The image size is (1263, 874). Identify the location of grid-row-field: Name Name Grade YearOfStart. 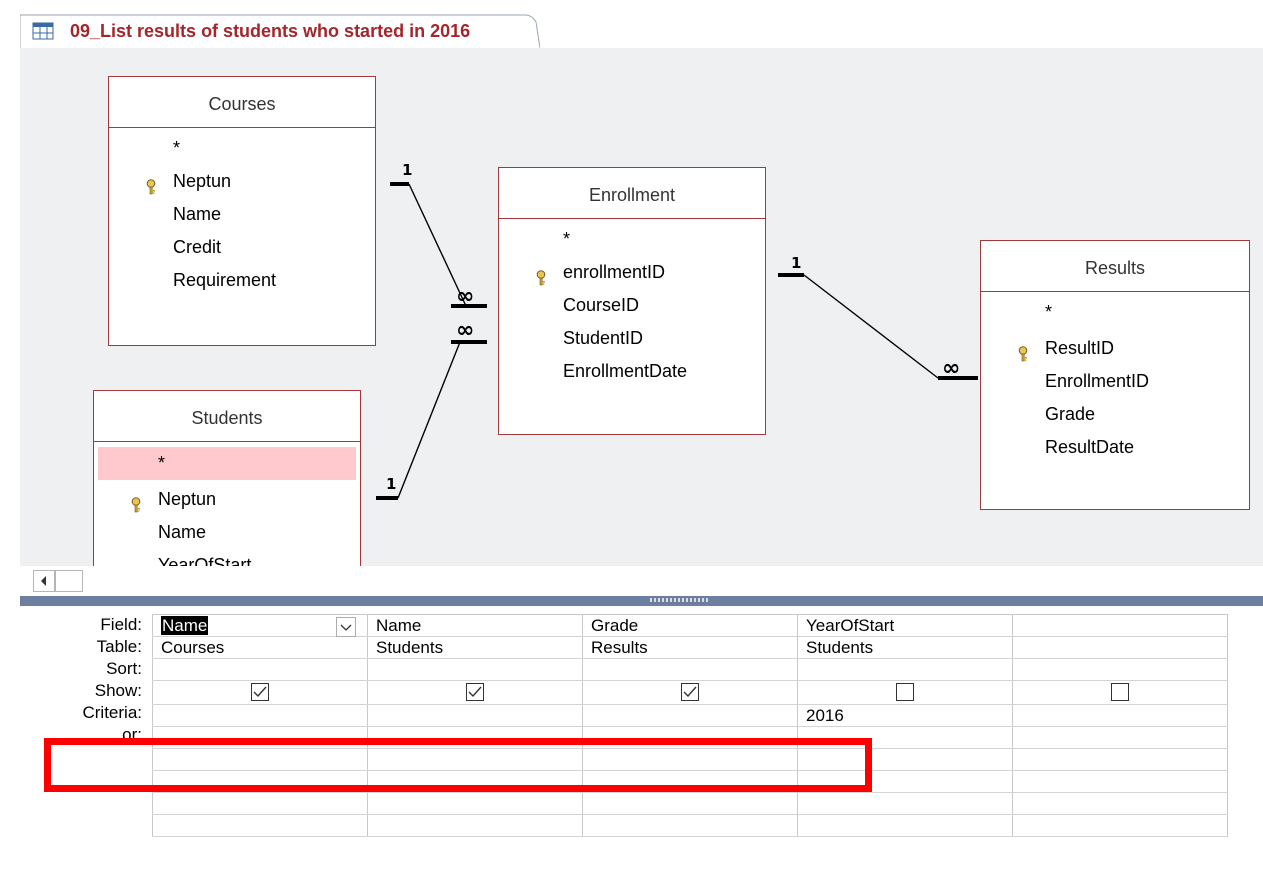
(690, 625).